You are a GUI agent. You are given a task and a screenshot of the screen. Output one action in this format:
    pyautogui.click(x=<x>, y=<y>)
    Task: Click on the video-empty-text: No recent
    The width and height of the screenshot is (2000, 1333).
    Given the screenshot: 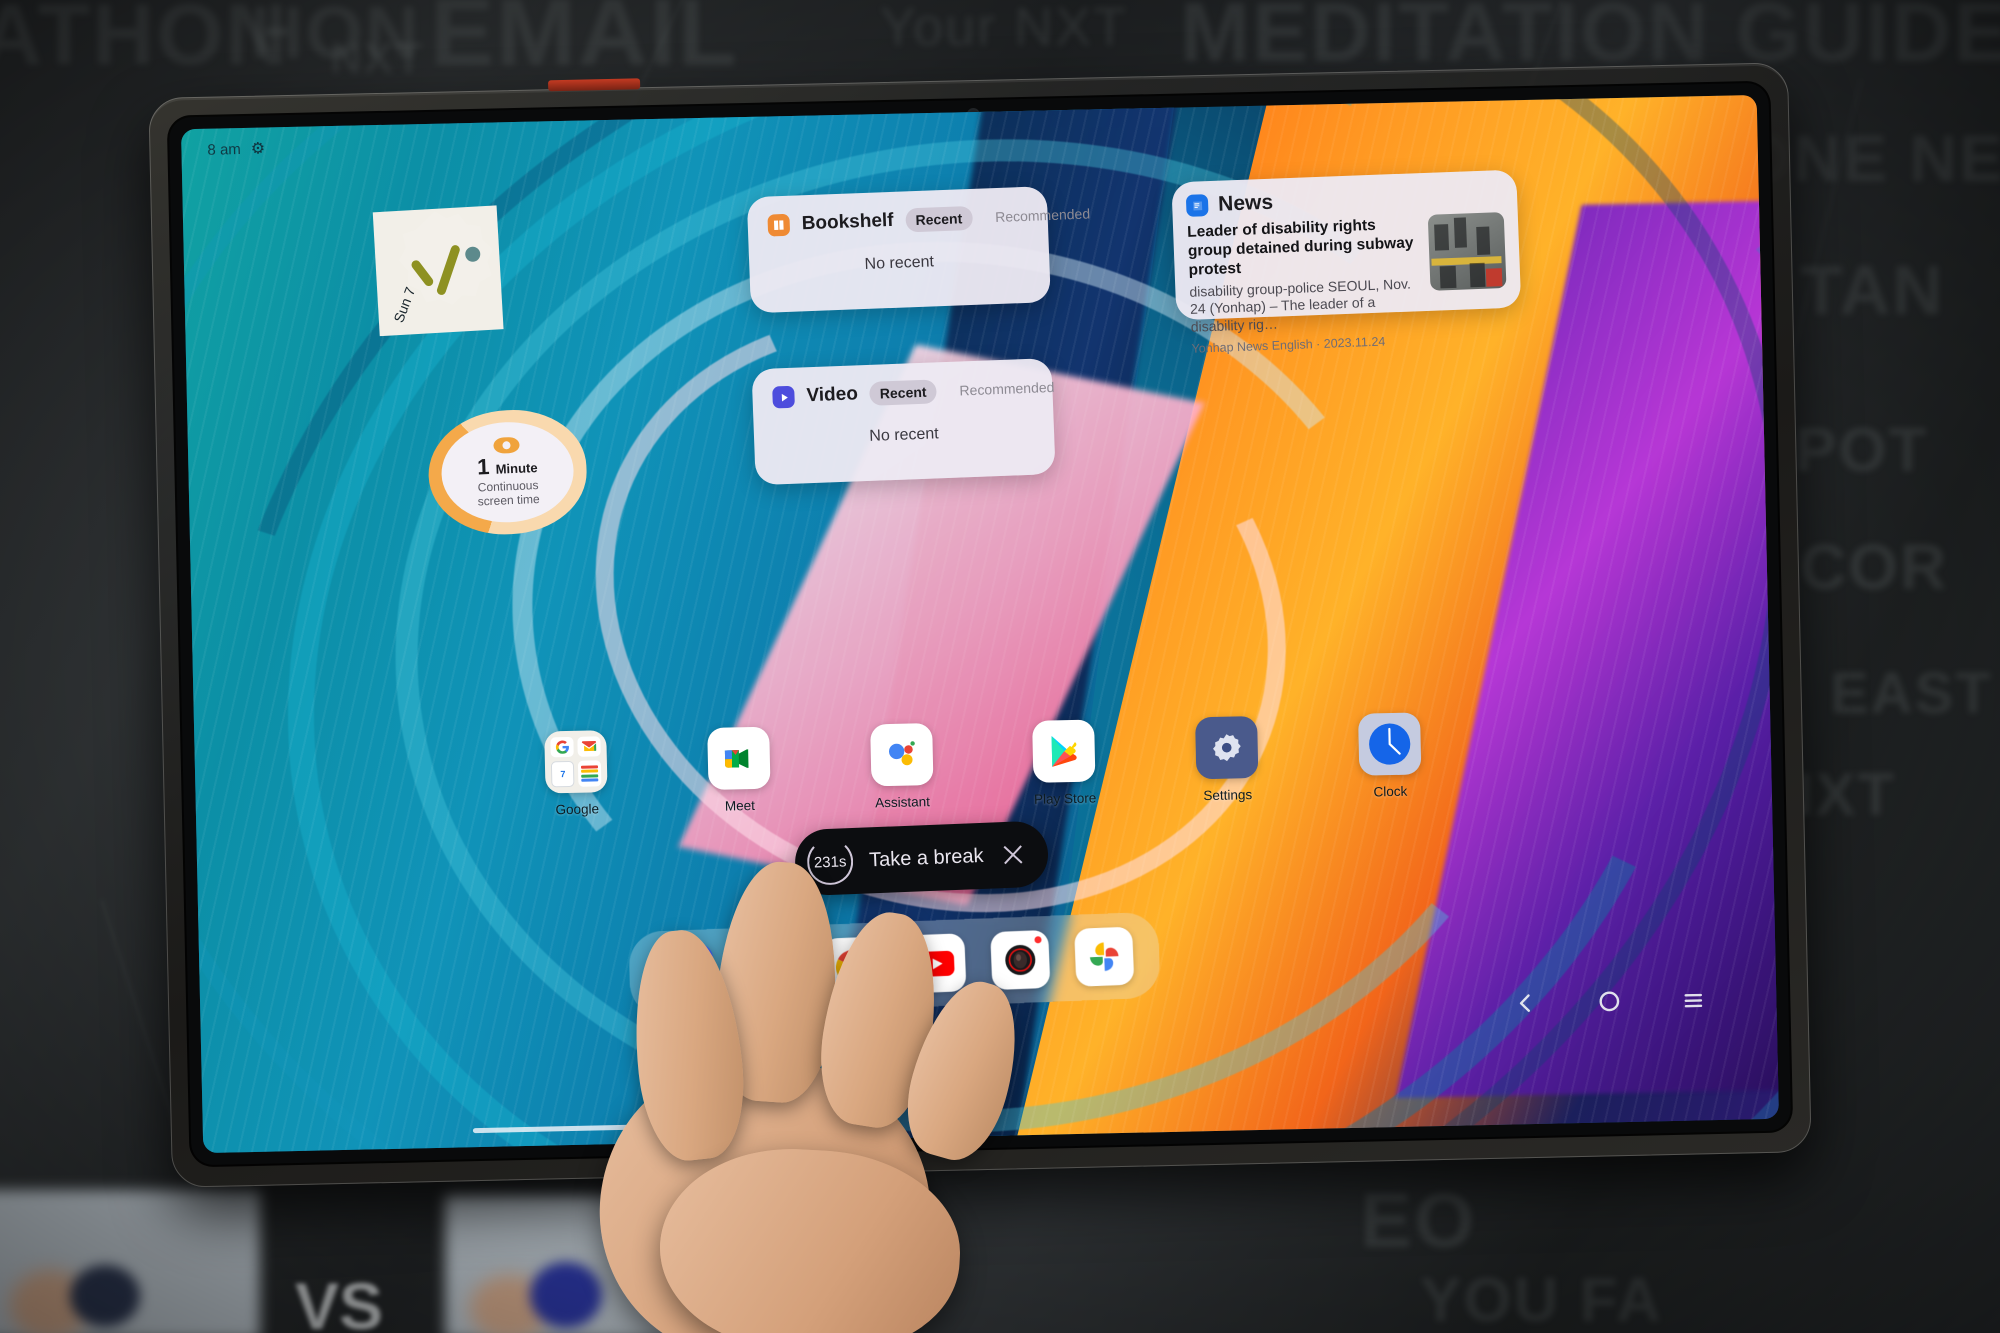 What is the action you would take?
    pyautogui.click(x=904, y=435)
    